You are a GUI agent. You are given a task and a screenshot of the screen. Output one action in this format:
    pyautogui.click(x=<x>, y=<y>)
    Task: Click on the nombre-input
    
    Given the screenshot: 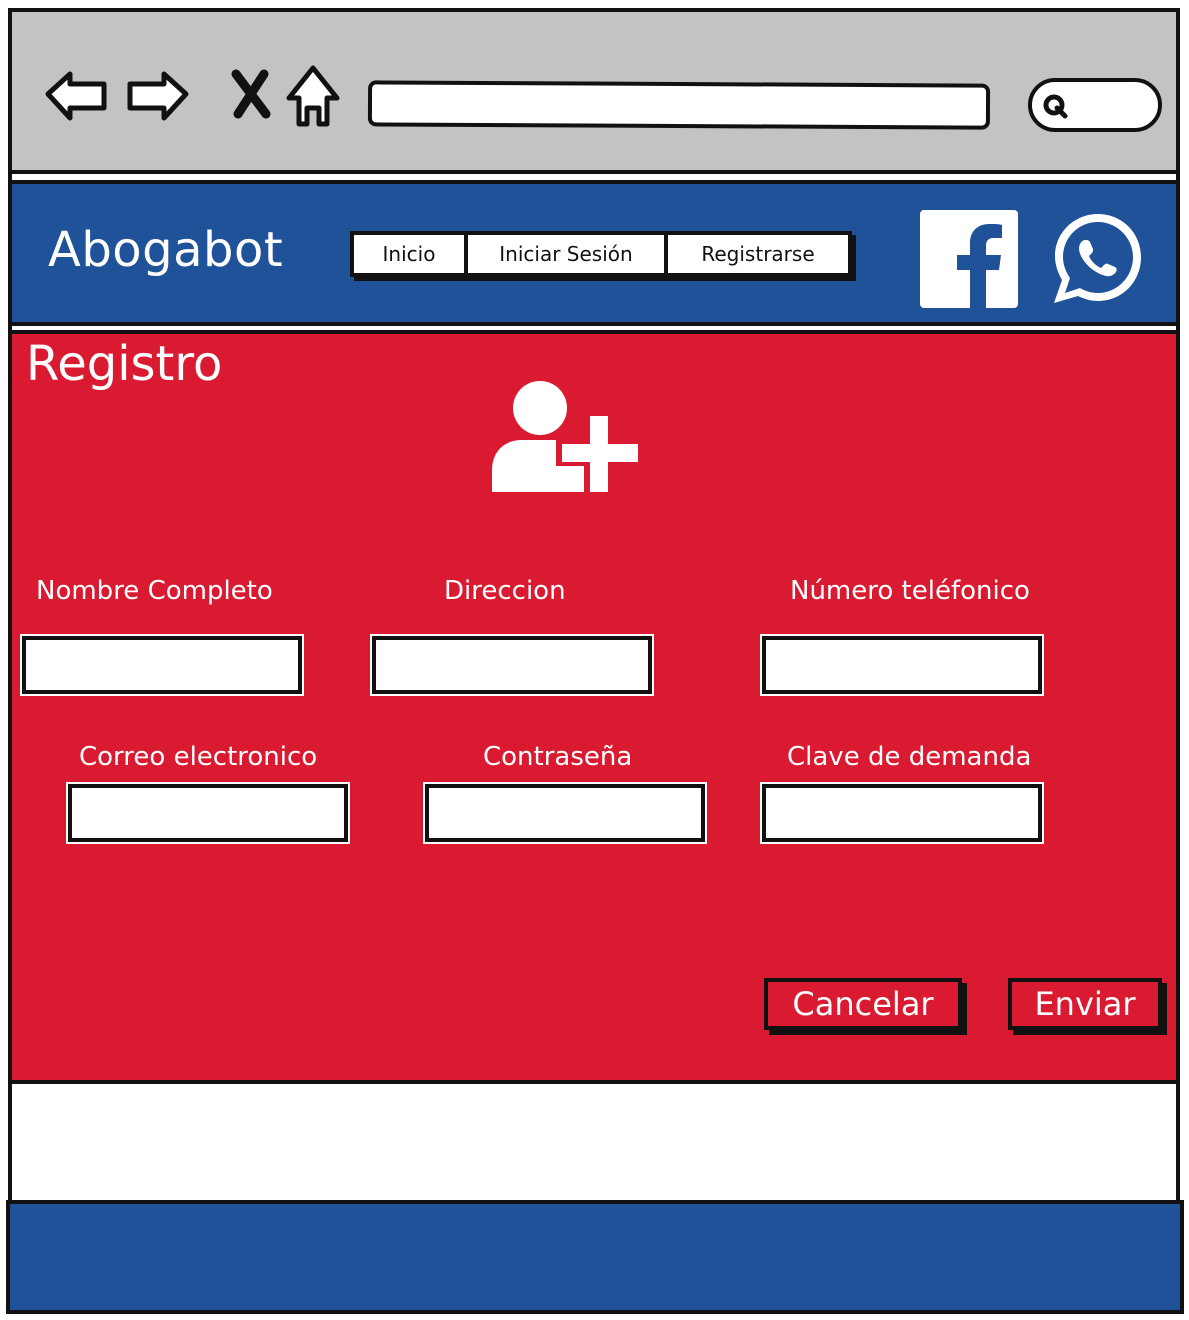 What is the action you would take?
    pyautogui.click(x=162, y=665)
    